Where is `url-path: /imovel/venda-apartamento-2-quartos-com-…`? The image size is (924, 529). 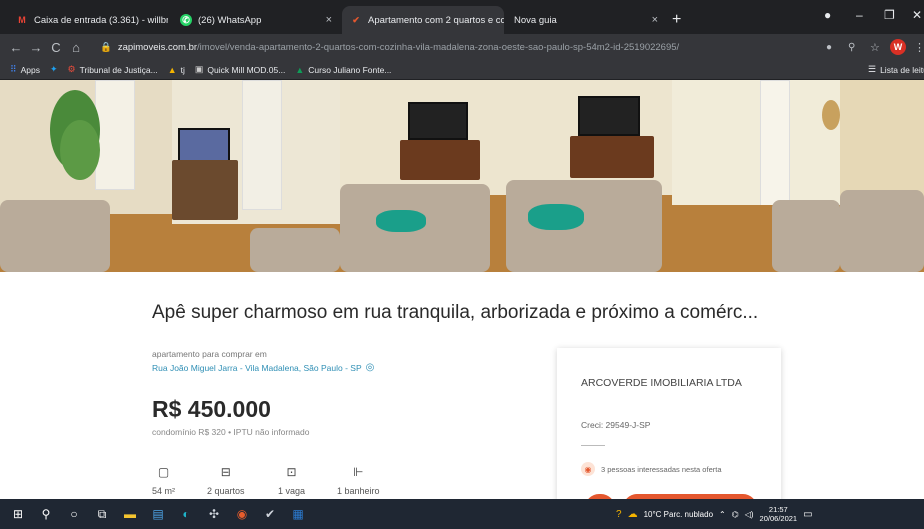 url-path: /imovel/venda-apartamento-2-quartos-com-… is located at coordinates (438, 47).